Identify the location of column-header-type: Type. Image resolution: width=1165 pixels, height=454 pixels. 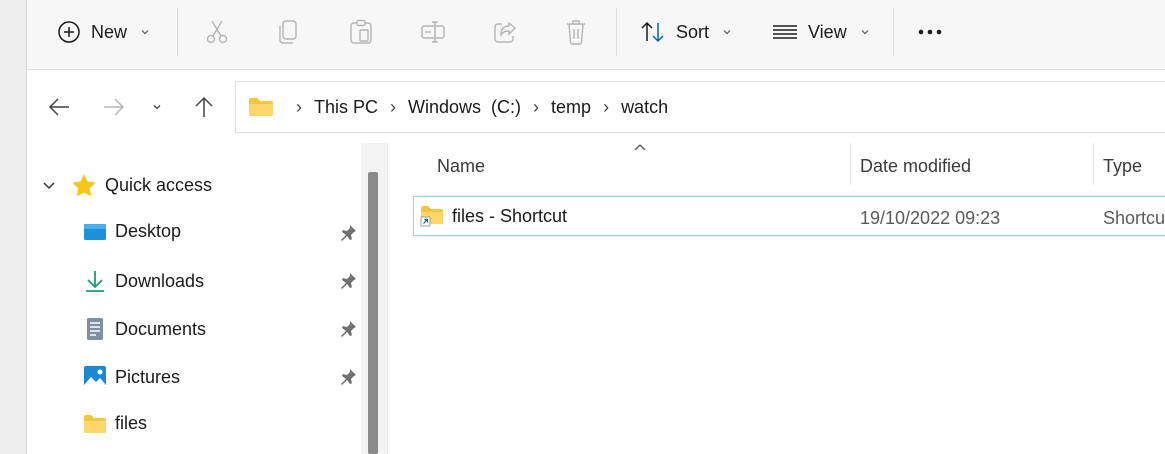
(1122, 166).